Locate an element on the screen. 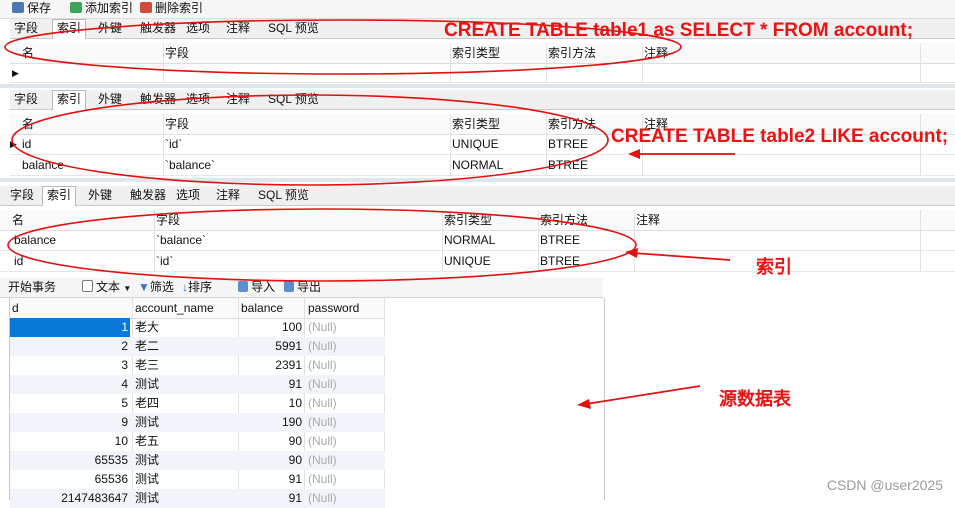 This screenshot has height=508, width=955. annotation-sql-2: CREATE TABLE table2 LIKE account; is located at coordinates (780, 136).